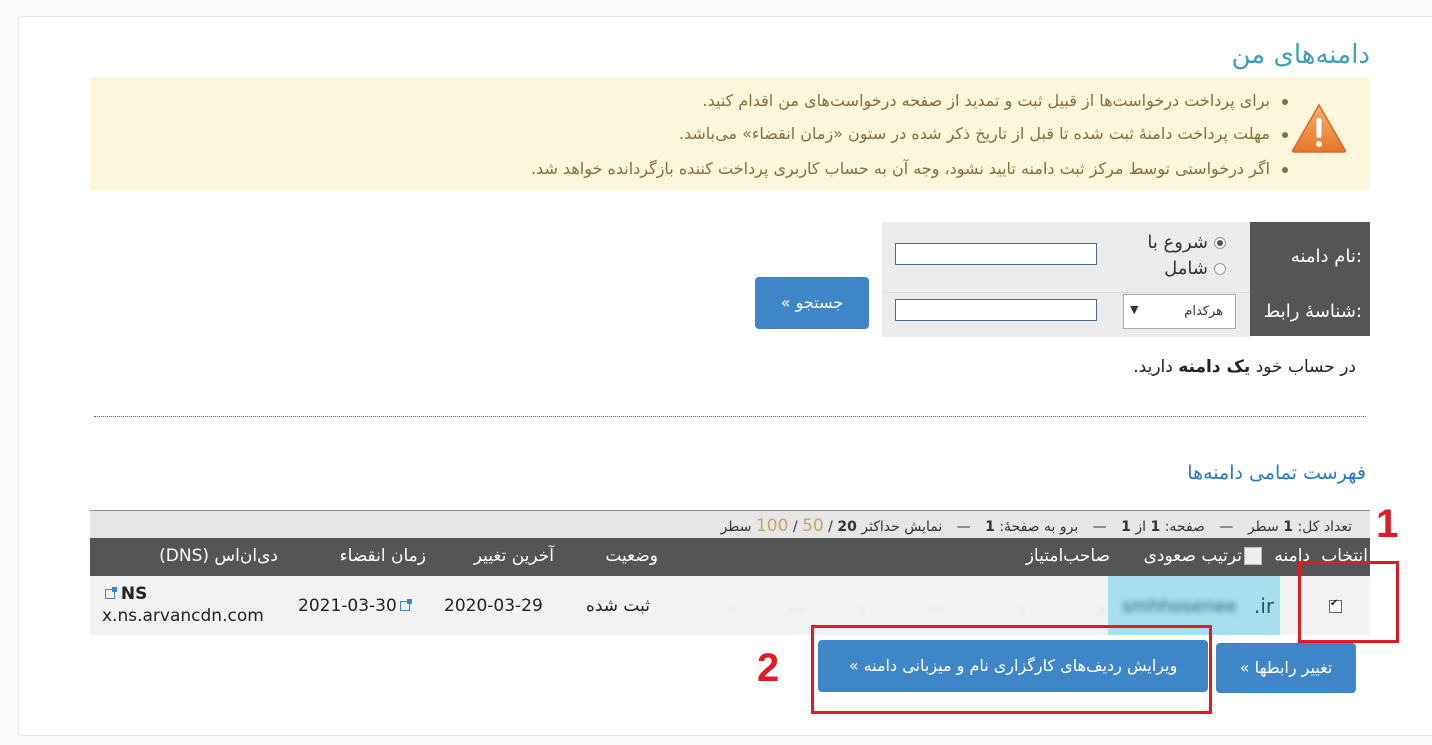 This screenshot has height=745, width=1432. Describe the element at coordinates (813, 526) in the screenshot. I see `rows-50-link: 50` at that location.